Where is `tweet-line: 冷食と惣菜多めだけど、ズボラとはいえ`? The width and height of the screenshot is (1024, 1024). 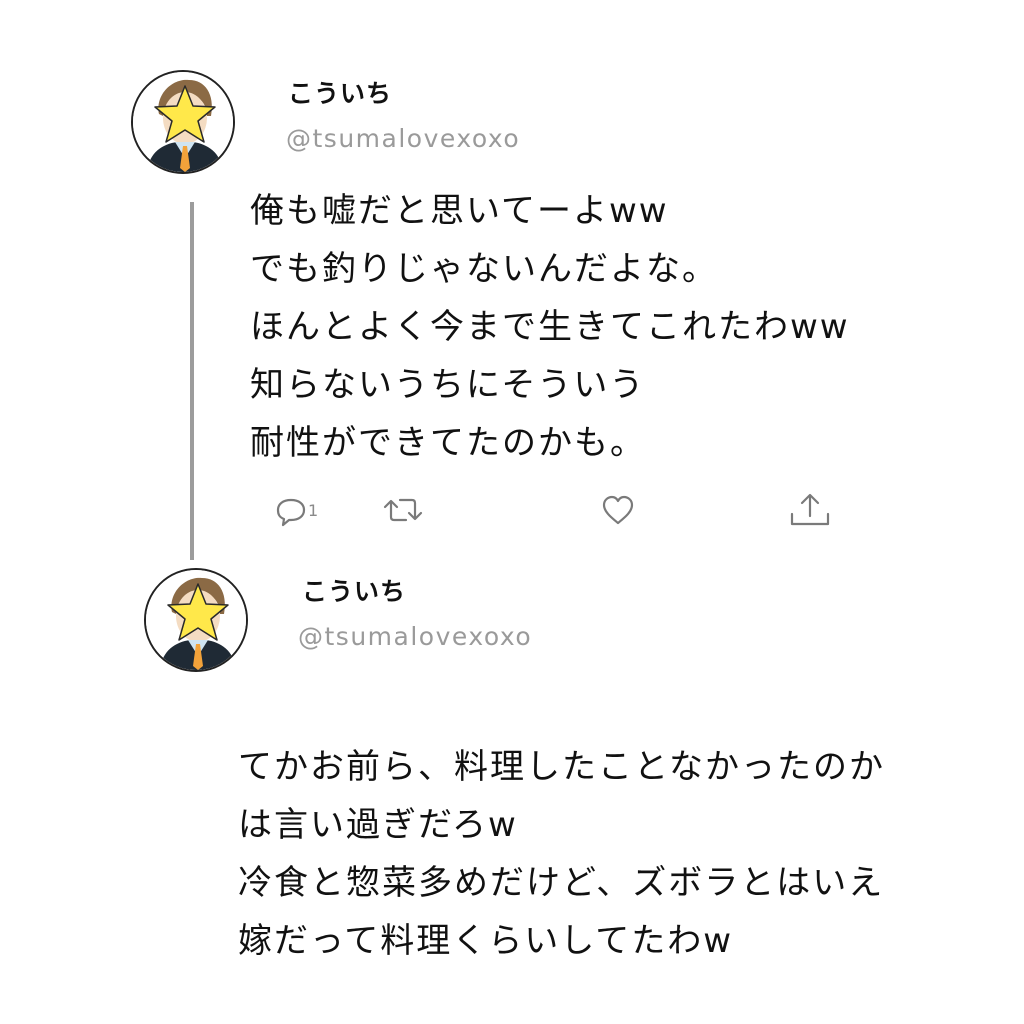
tweet-line: 冷食と惣菜多めだけど、ズボラとはいえ is located at coordinates (561, 883).